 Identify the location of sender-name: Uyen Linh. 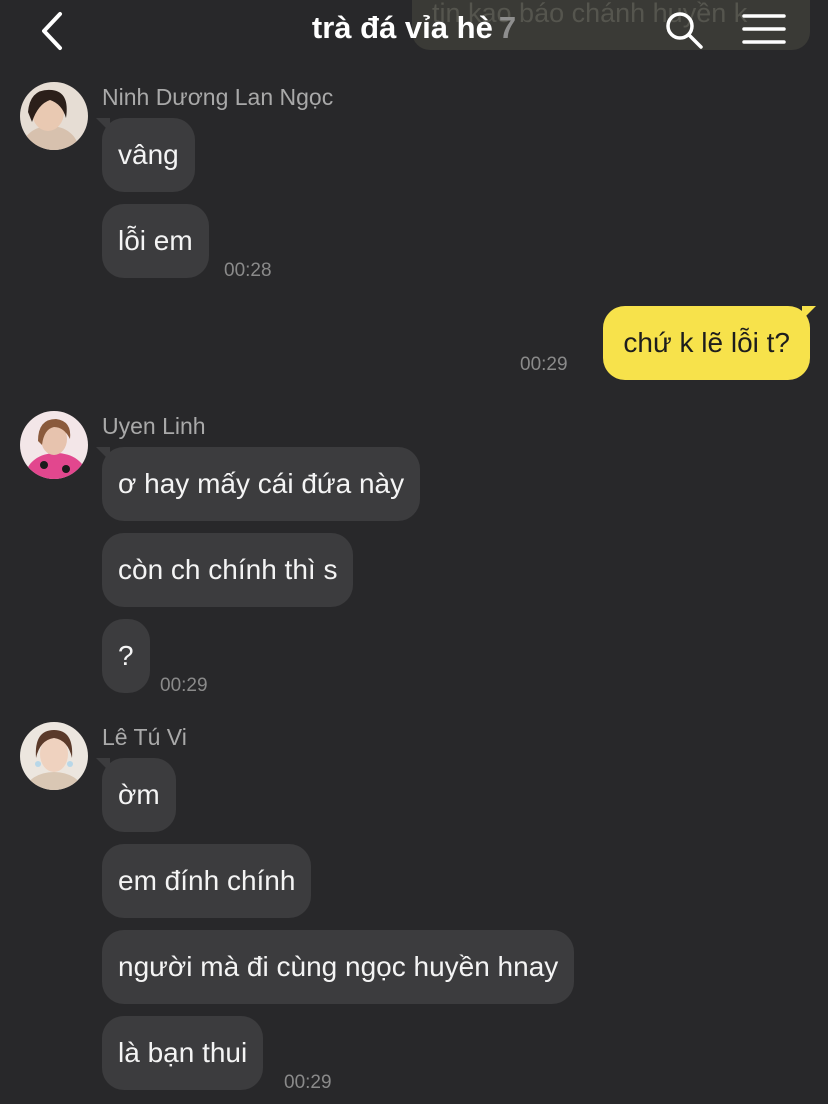
(154, 426).